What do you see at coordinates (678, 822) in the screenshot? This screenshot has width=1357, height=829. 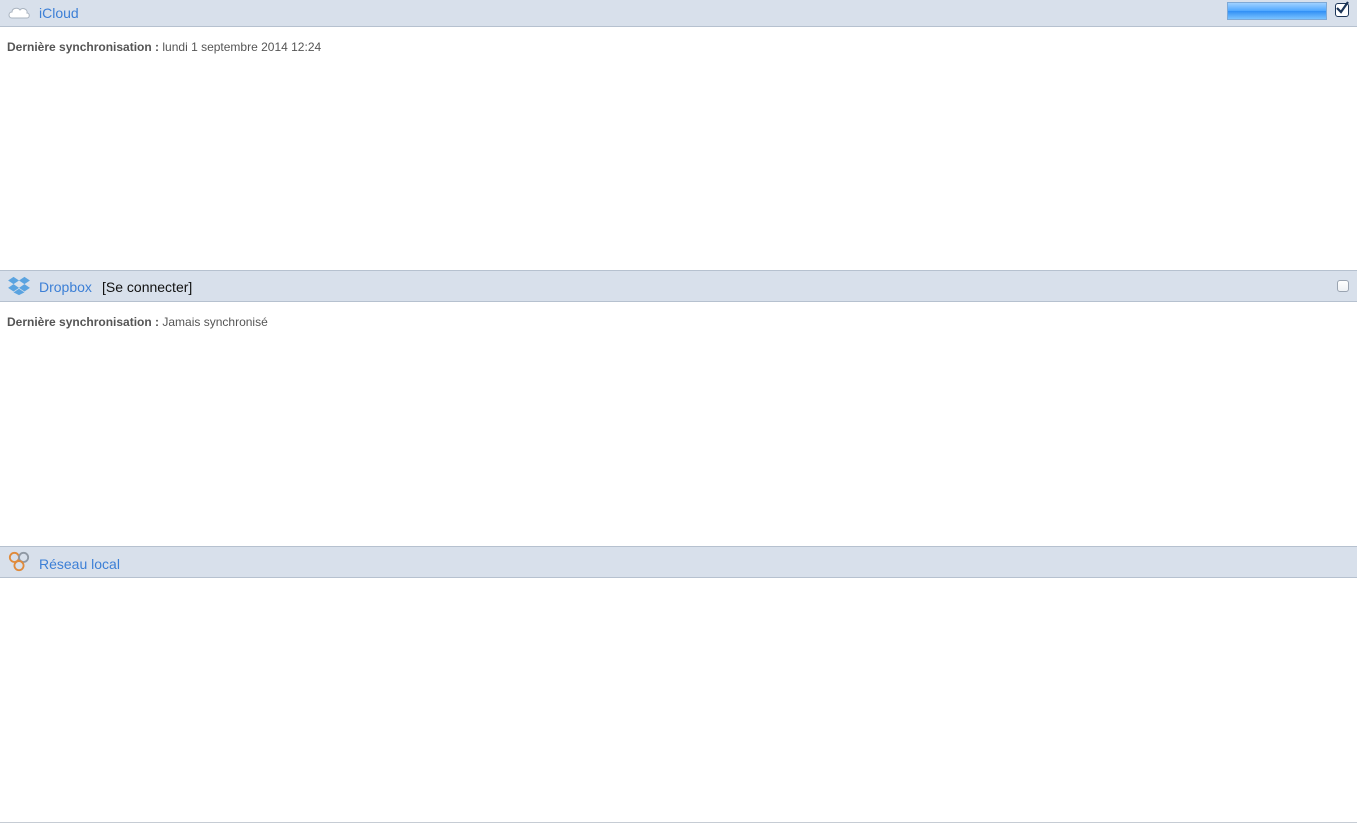 I see `bottom-divider` at bounding box center [678, 822].